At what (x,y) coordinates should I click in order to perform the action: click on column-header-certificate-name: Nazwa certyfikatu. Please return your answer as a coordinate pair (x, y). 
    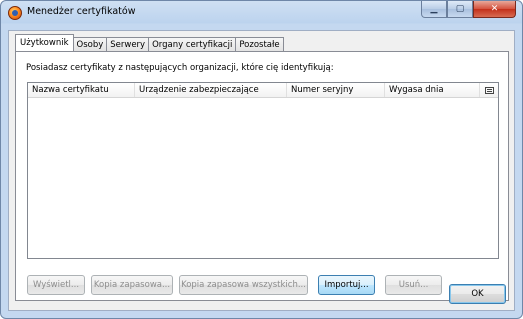
    Looking at the image, I should click on (81, 90).